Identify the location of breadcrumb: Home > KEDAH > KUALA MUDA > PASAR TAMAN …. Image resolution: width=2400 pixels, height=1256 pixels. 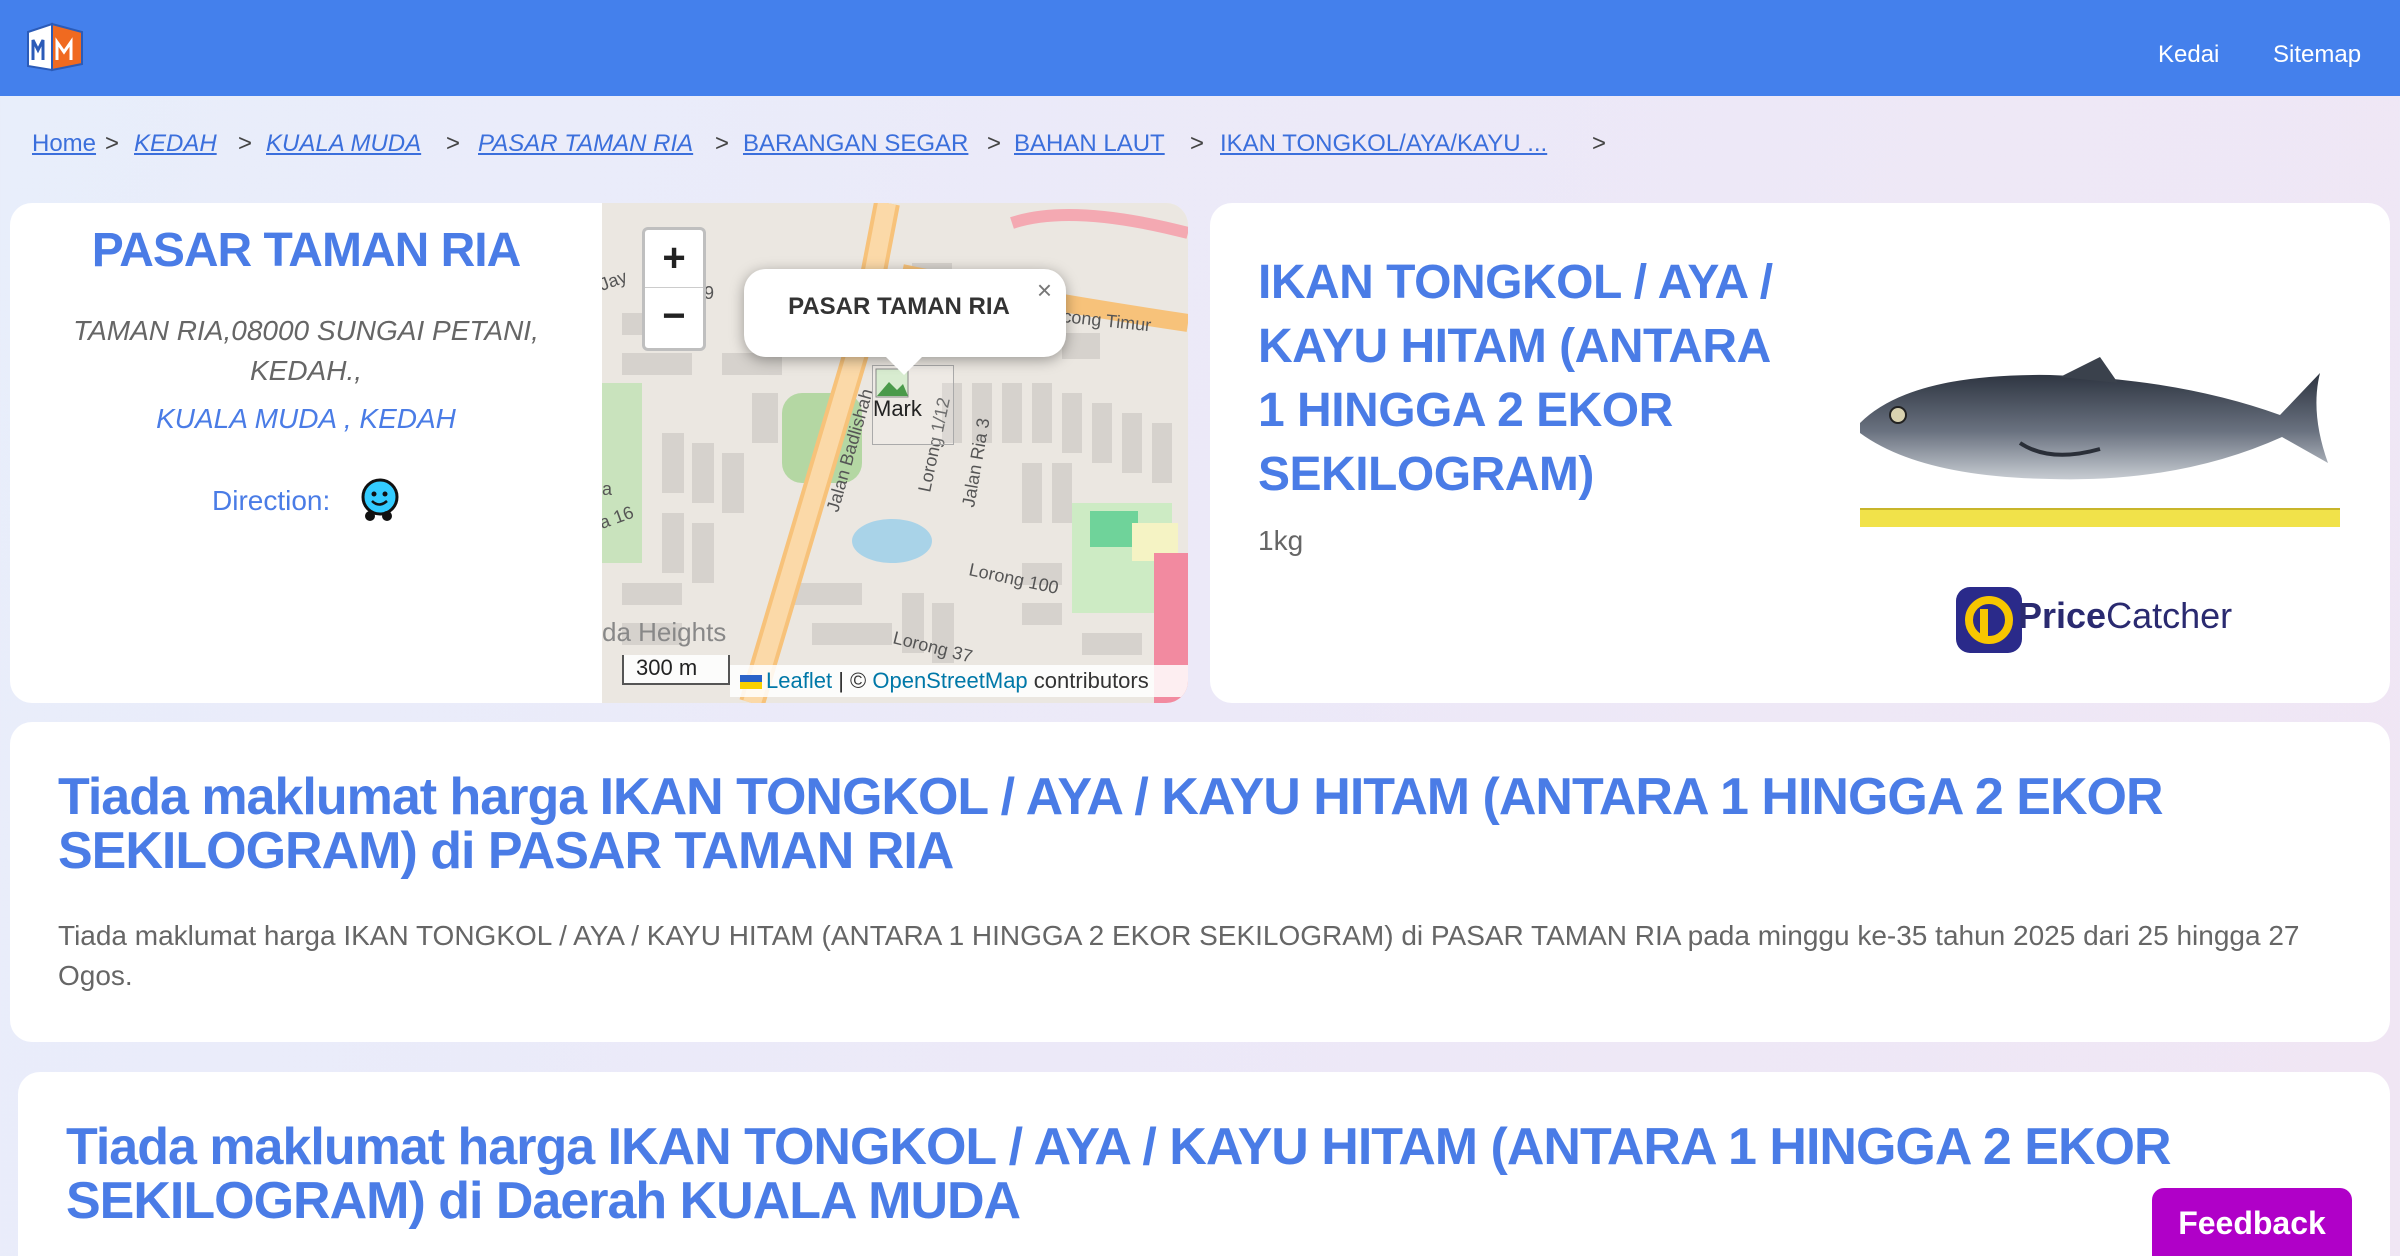
(1182, 147).